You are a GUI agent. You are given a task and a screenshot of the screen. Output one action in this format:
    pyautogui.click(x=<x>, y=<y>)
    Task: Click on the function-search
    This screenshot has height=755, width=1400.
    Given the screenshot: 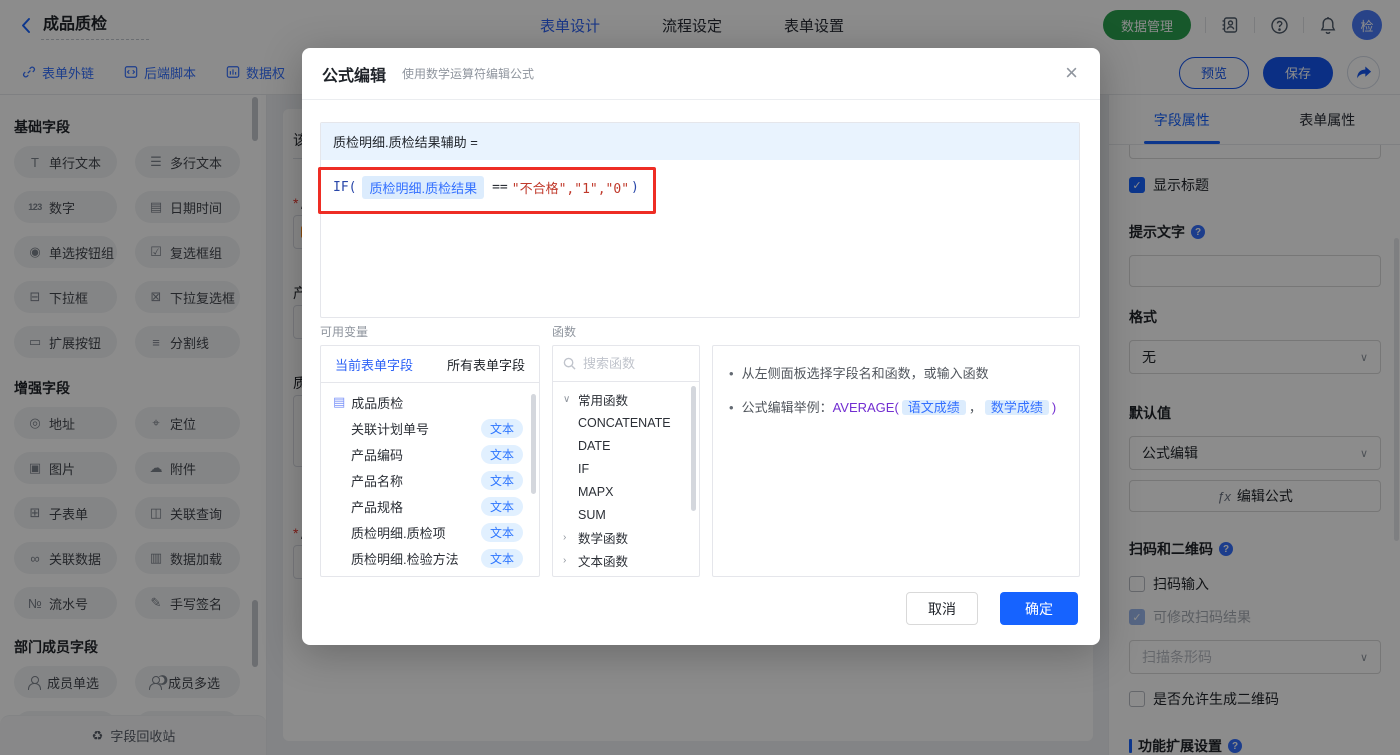 What is the action you would take?
    pyautogui.click(x=626, y=364)
    